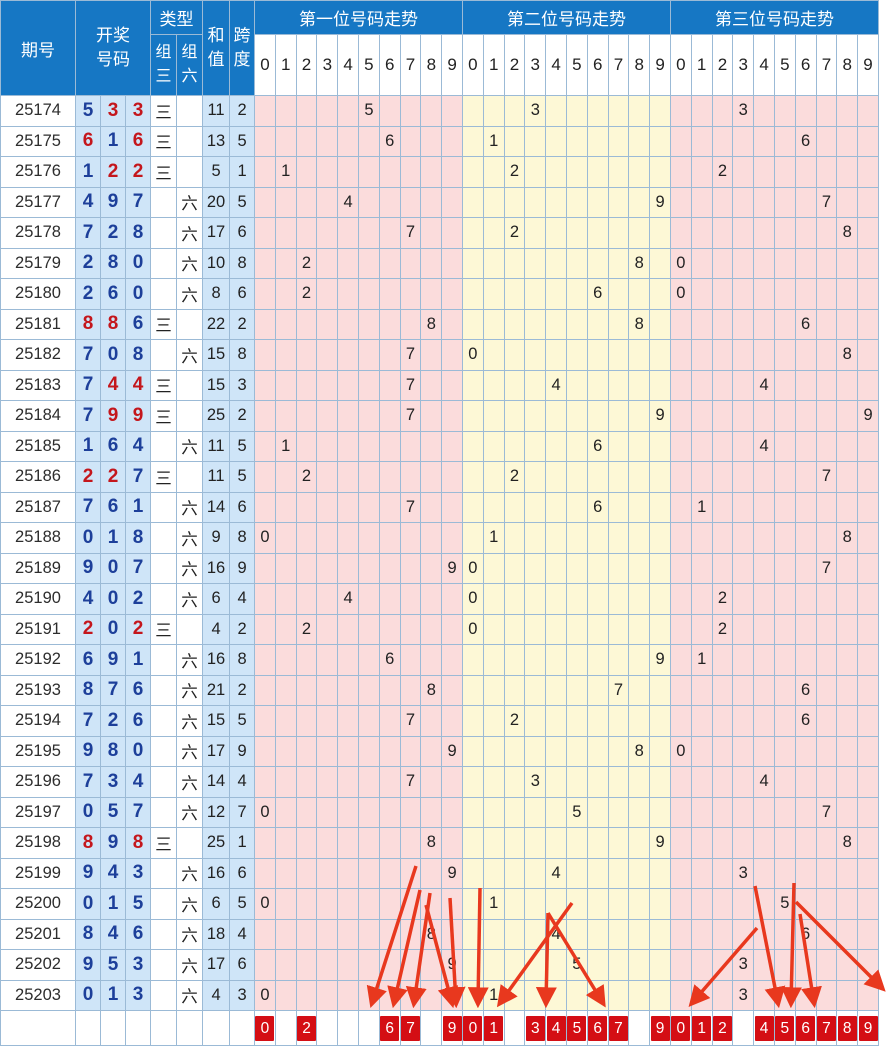 The image size is (888, 1048). Describe the element at coordinates (439, 324) in the screenshot. I see `draw-row: 25181 8 8 6 三 22 2 8 8 6` at that location.